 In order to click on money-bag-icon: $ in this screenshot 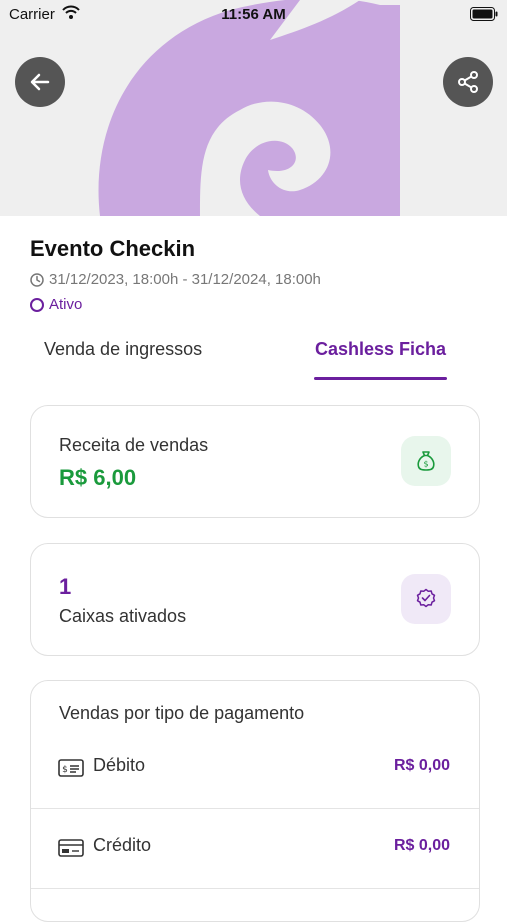, I will do `click(426, 461)`.